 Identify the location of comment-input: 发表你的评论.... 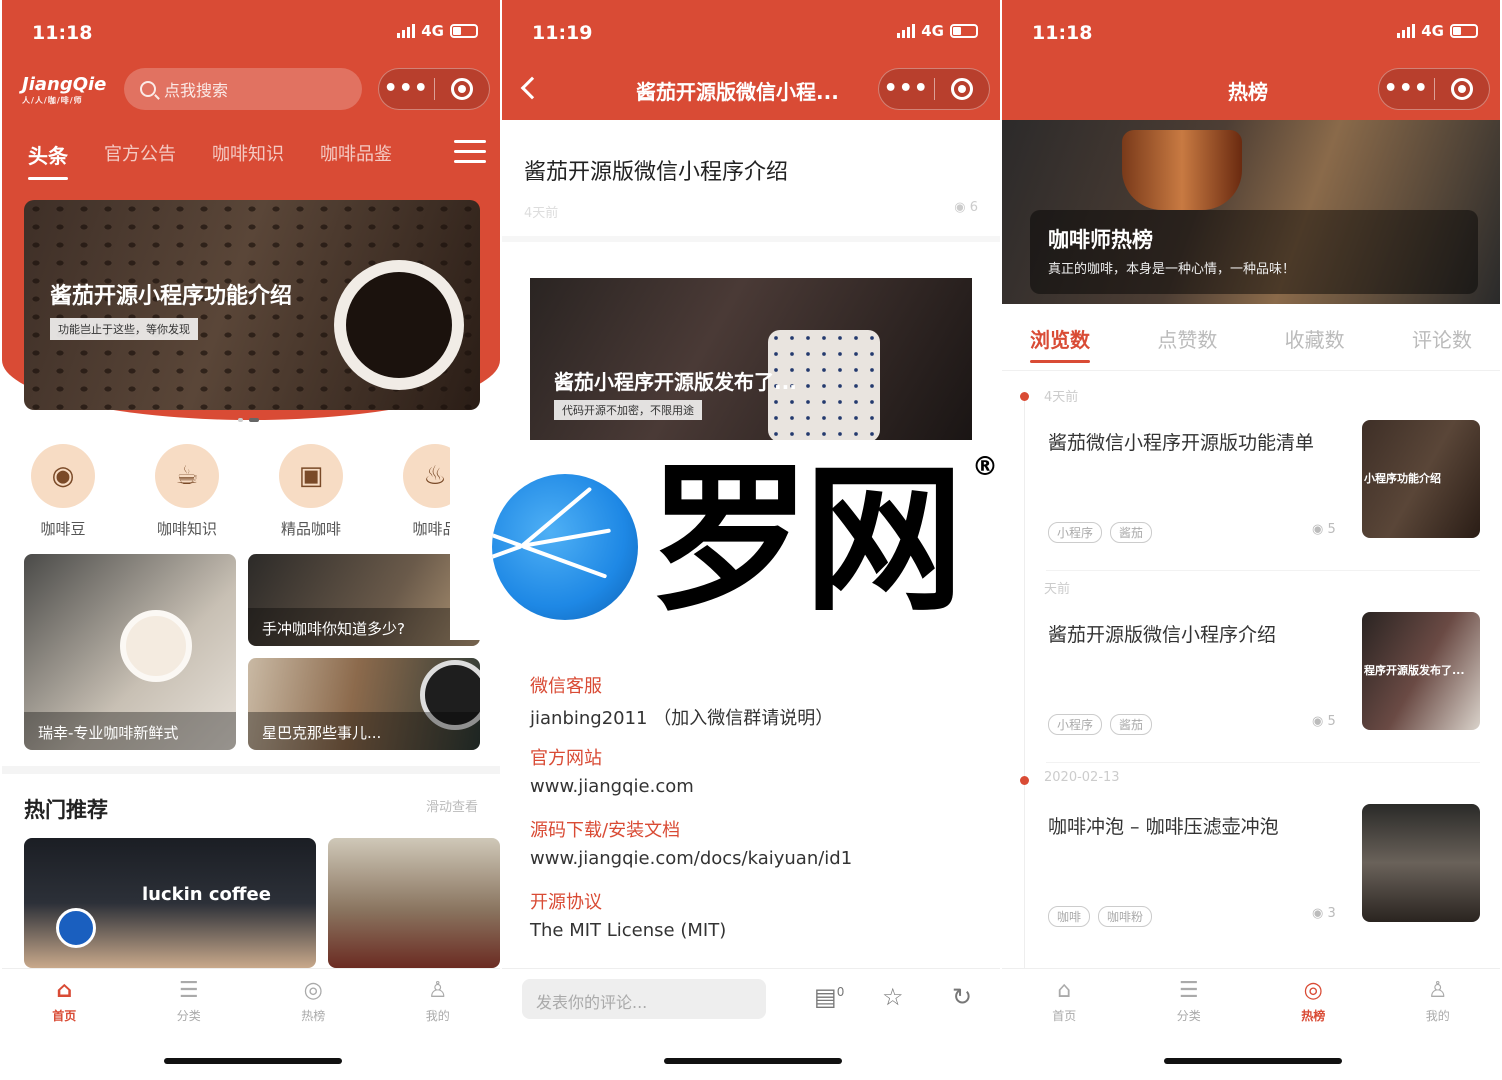
(644, 999).